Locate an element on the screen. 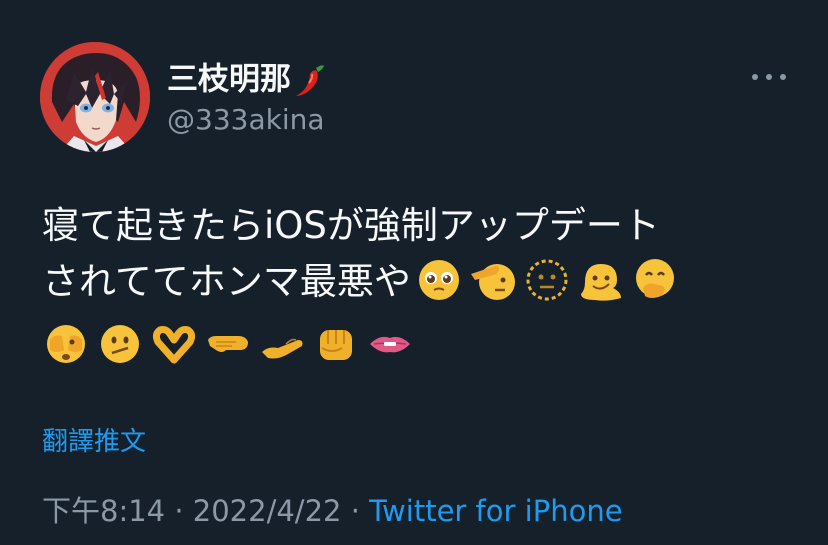 This screenshot has height=545, width=828. avatar is located at coordinates (95, 97).